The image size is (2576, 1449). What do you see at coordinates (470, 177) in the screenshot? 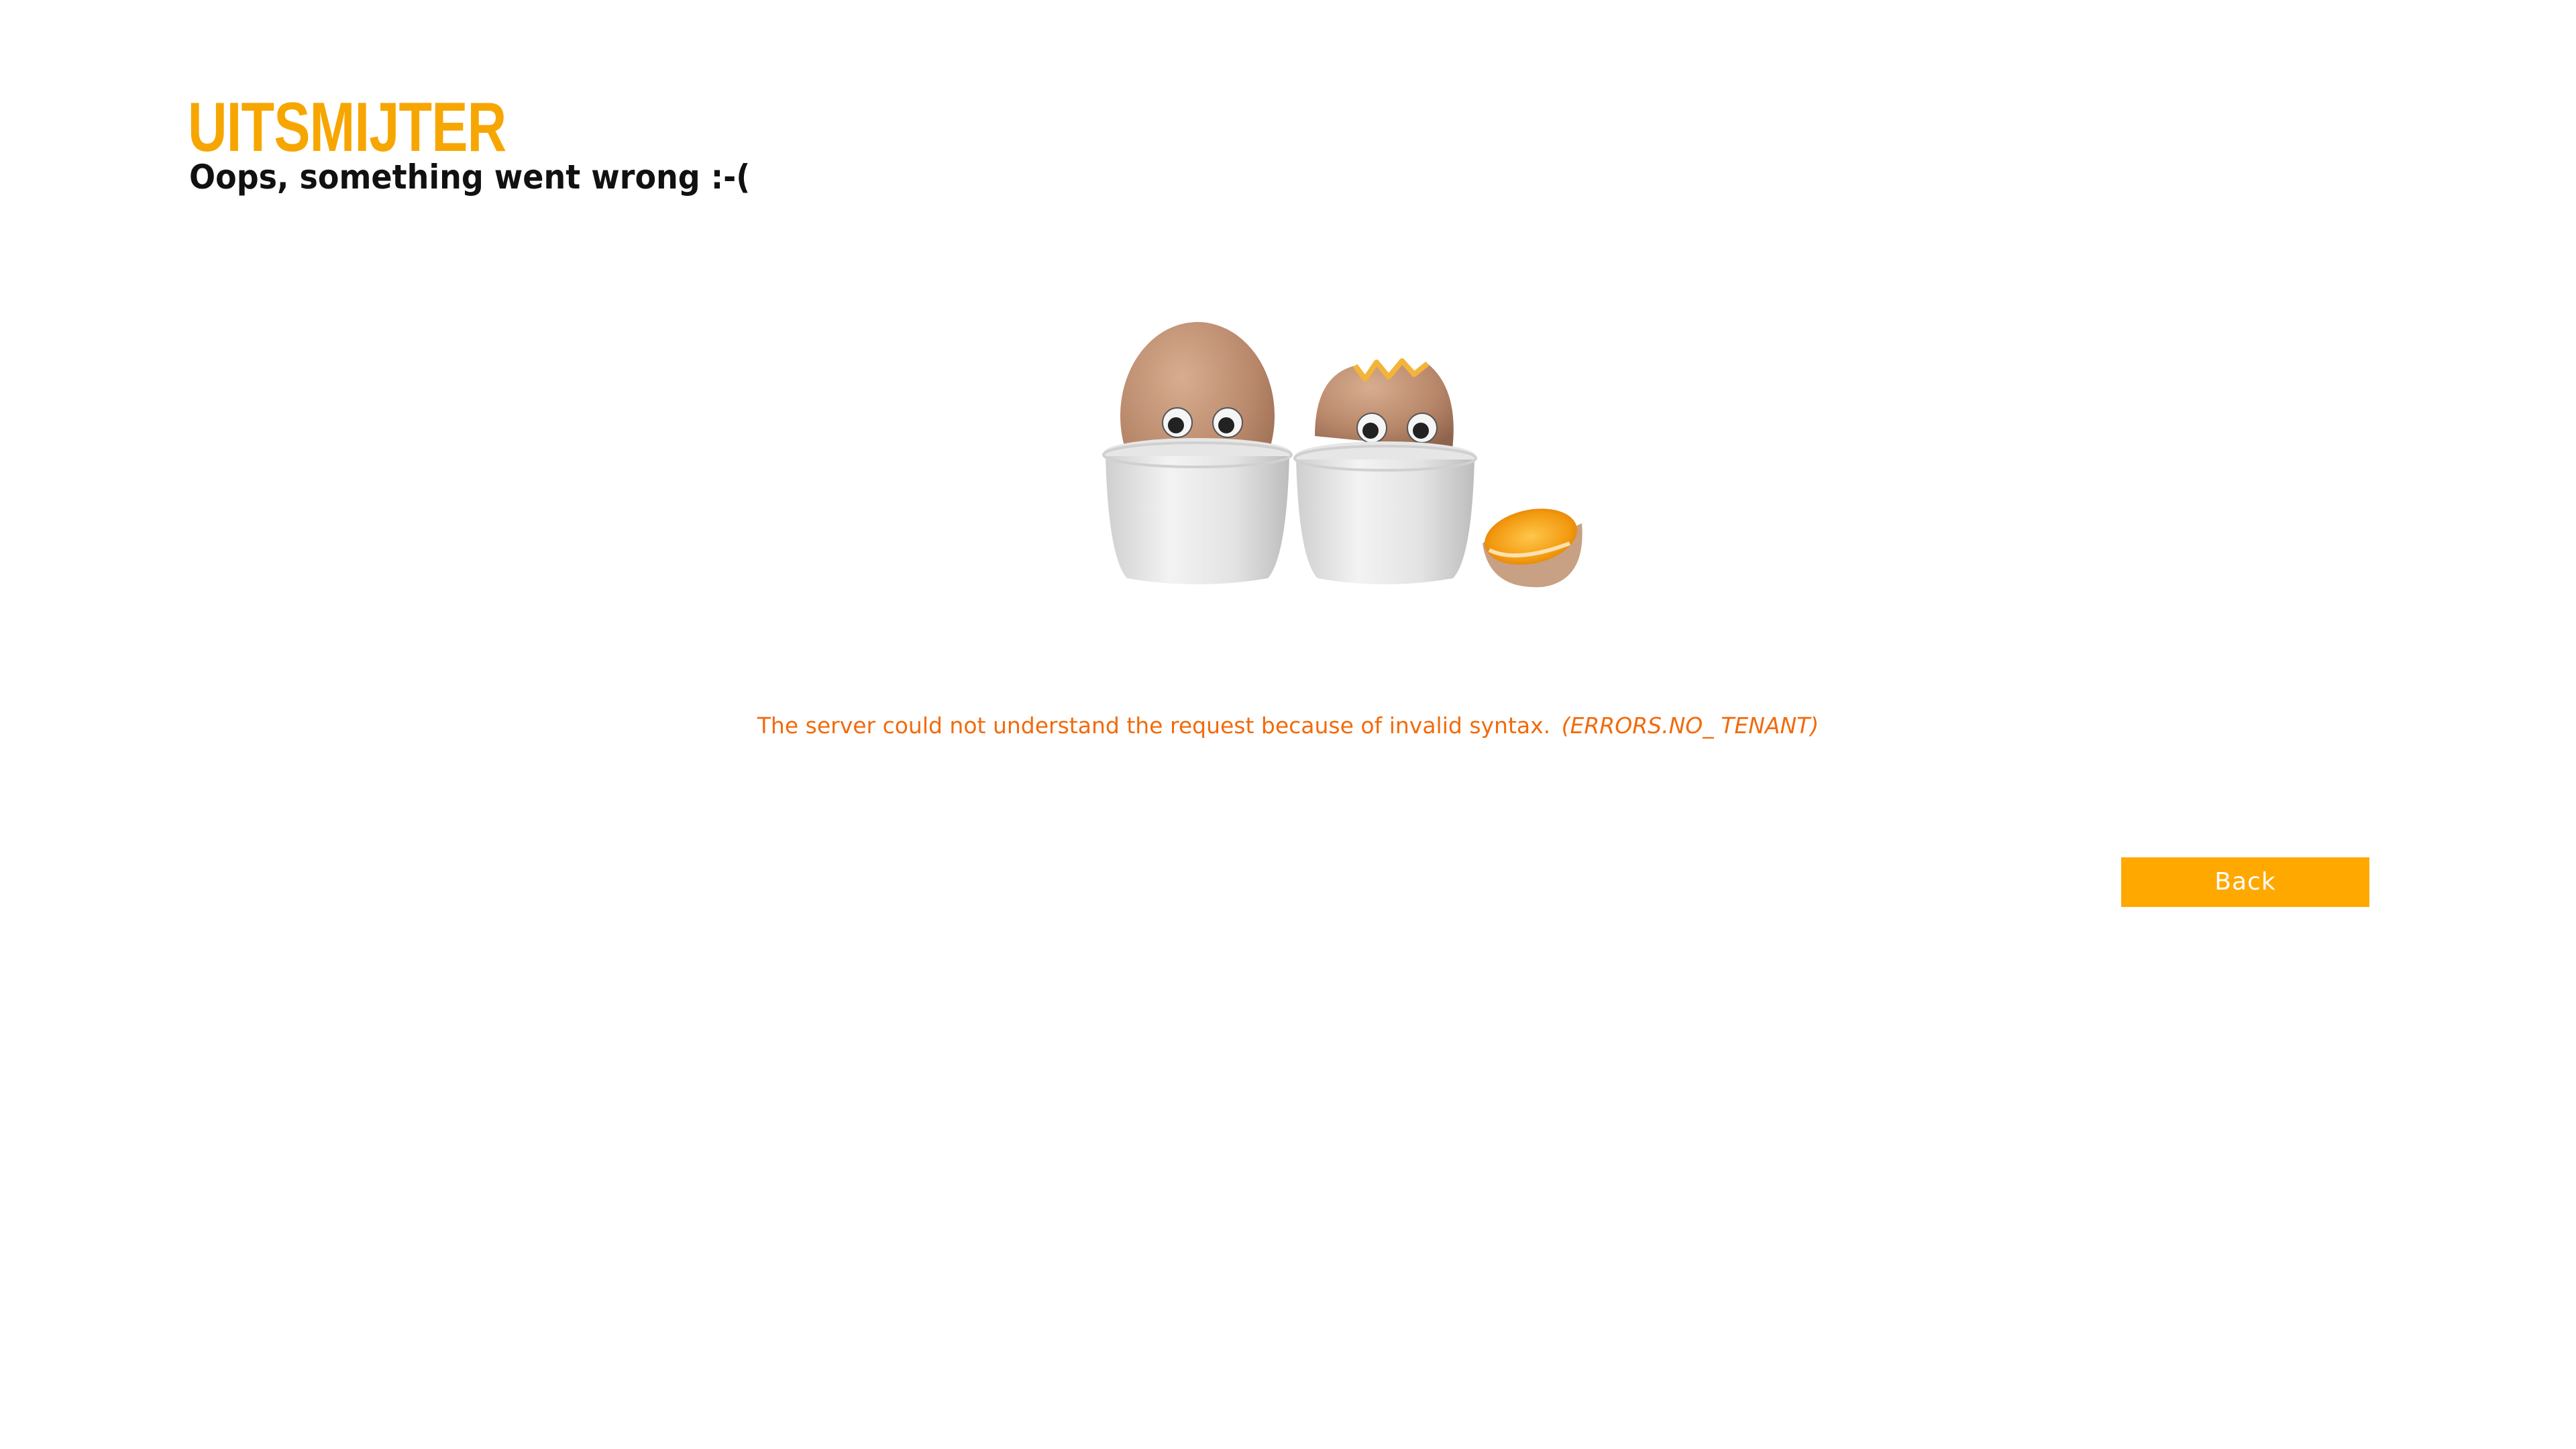
I see `page-title: Oops, something went wrong :-(` at bounding box center [470, 177].